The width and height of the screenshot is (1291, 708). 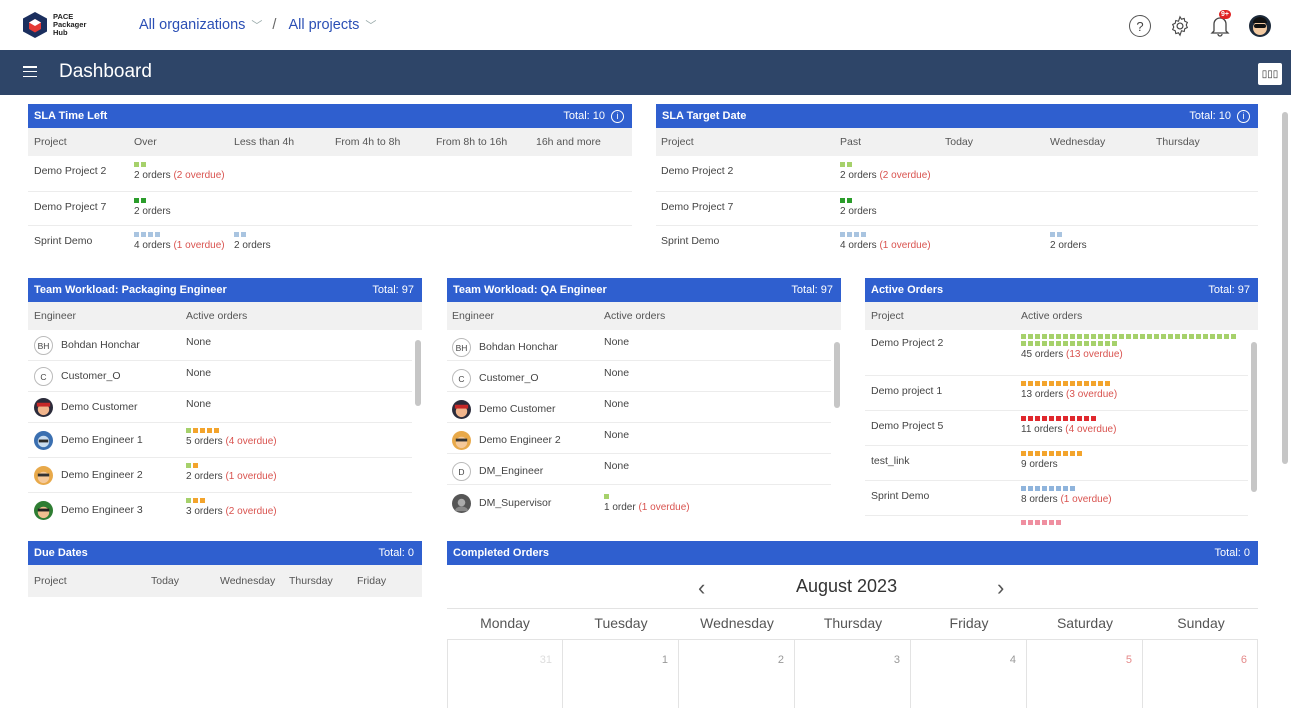 I want to click on engineer-name: Demo Engineer 2, so click(x=520, y=440).